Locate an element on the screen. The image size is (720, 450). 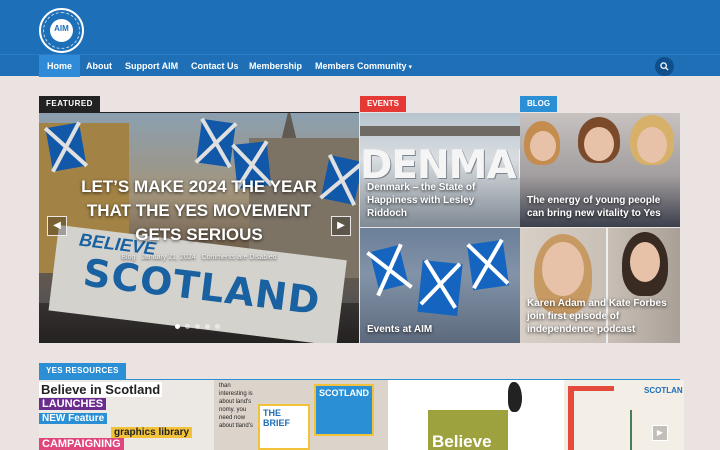
resource-text: SCOTLAND is located at coordinates (344, 393).